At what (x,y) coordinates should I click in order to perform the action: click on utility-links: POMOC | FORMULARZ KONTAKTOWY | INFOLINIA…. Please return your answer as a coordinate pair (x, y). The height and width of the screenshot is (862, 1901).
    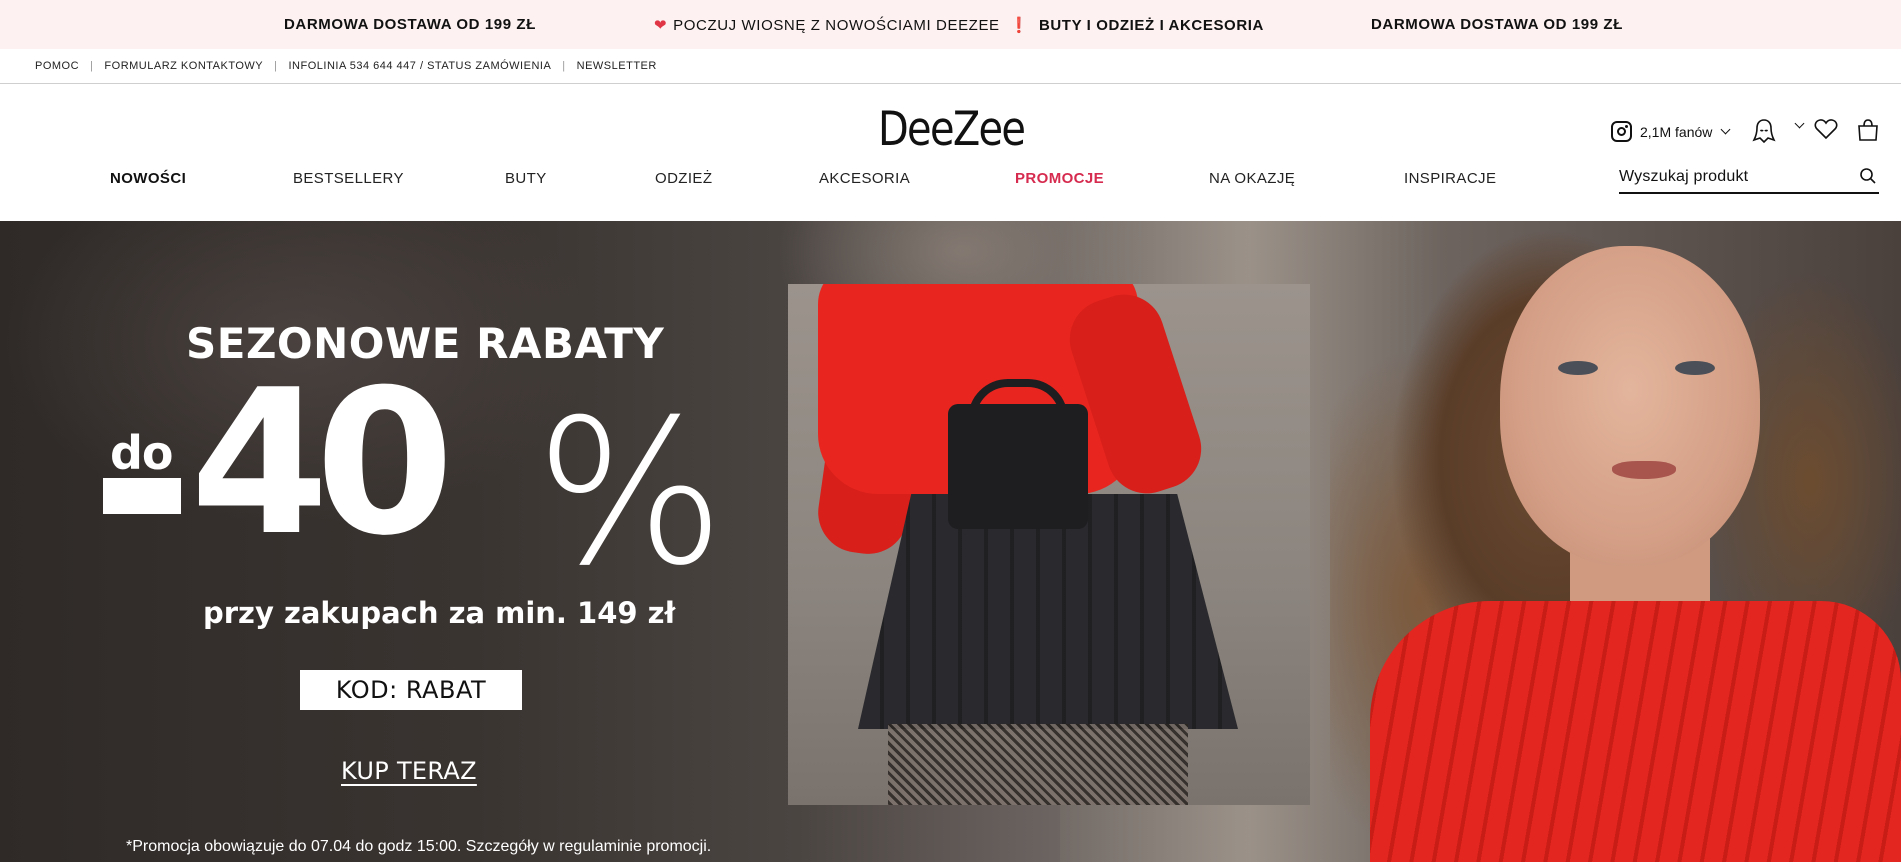
    Looking at the image, I should click on (346, 66).